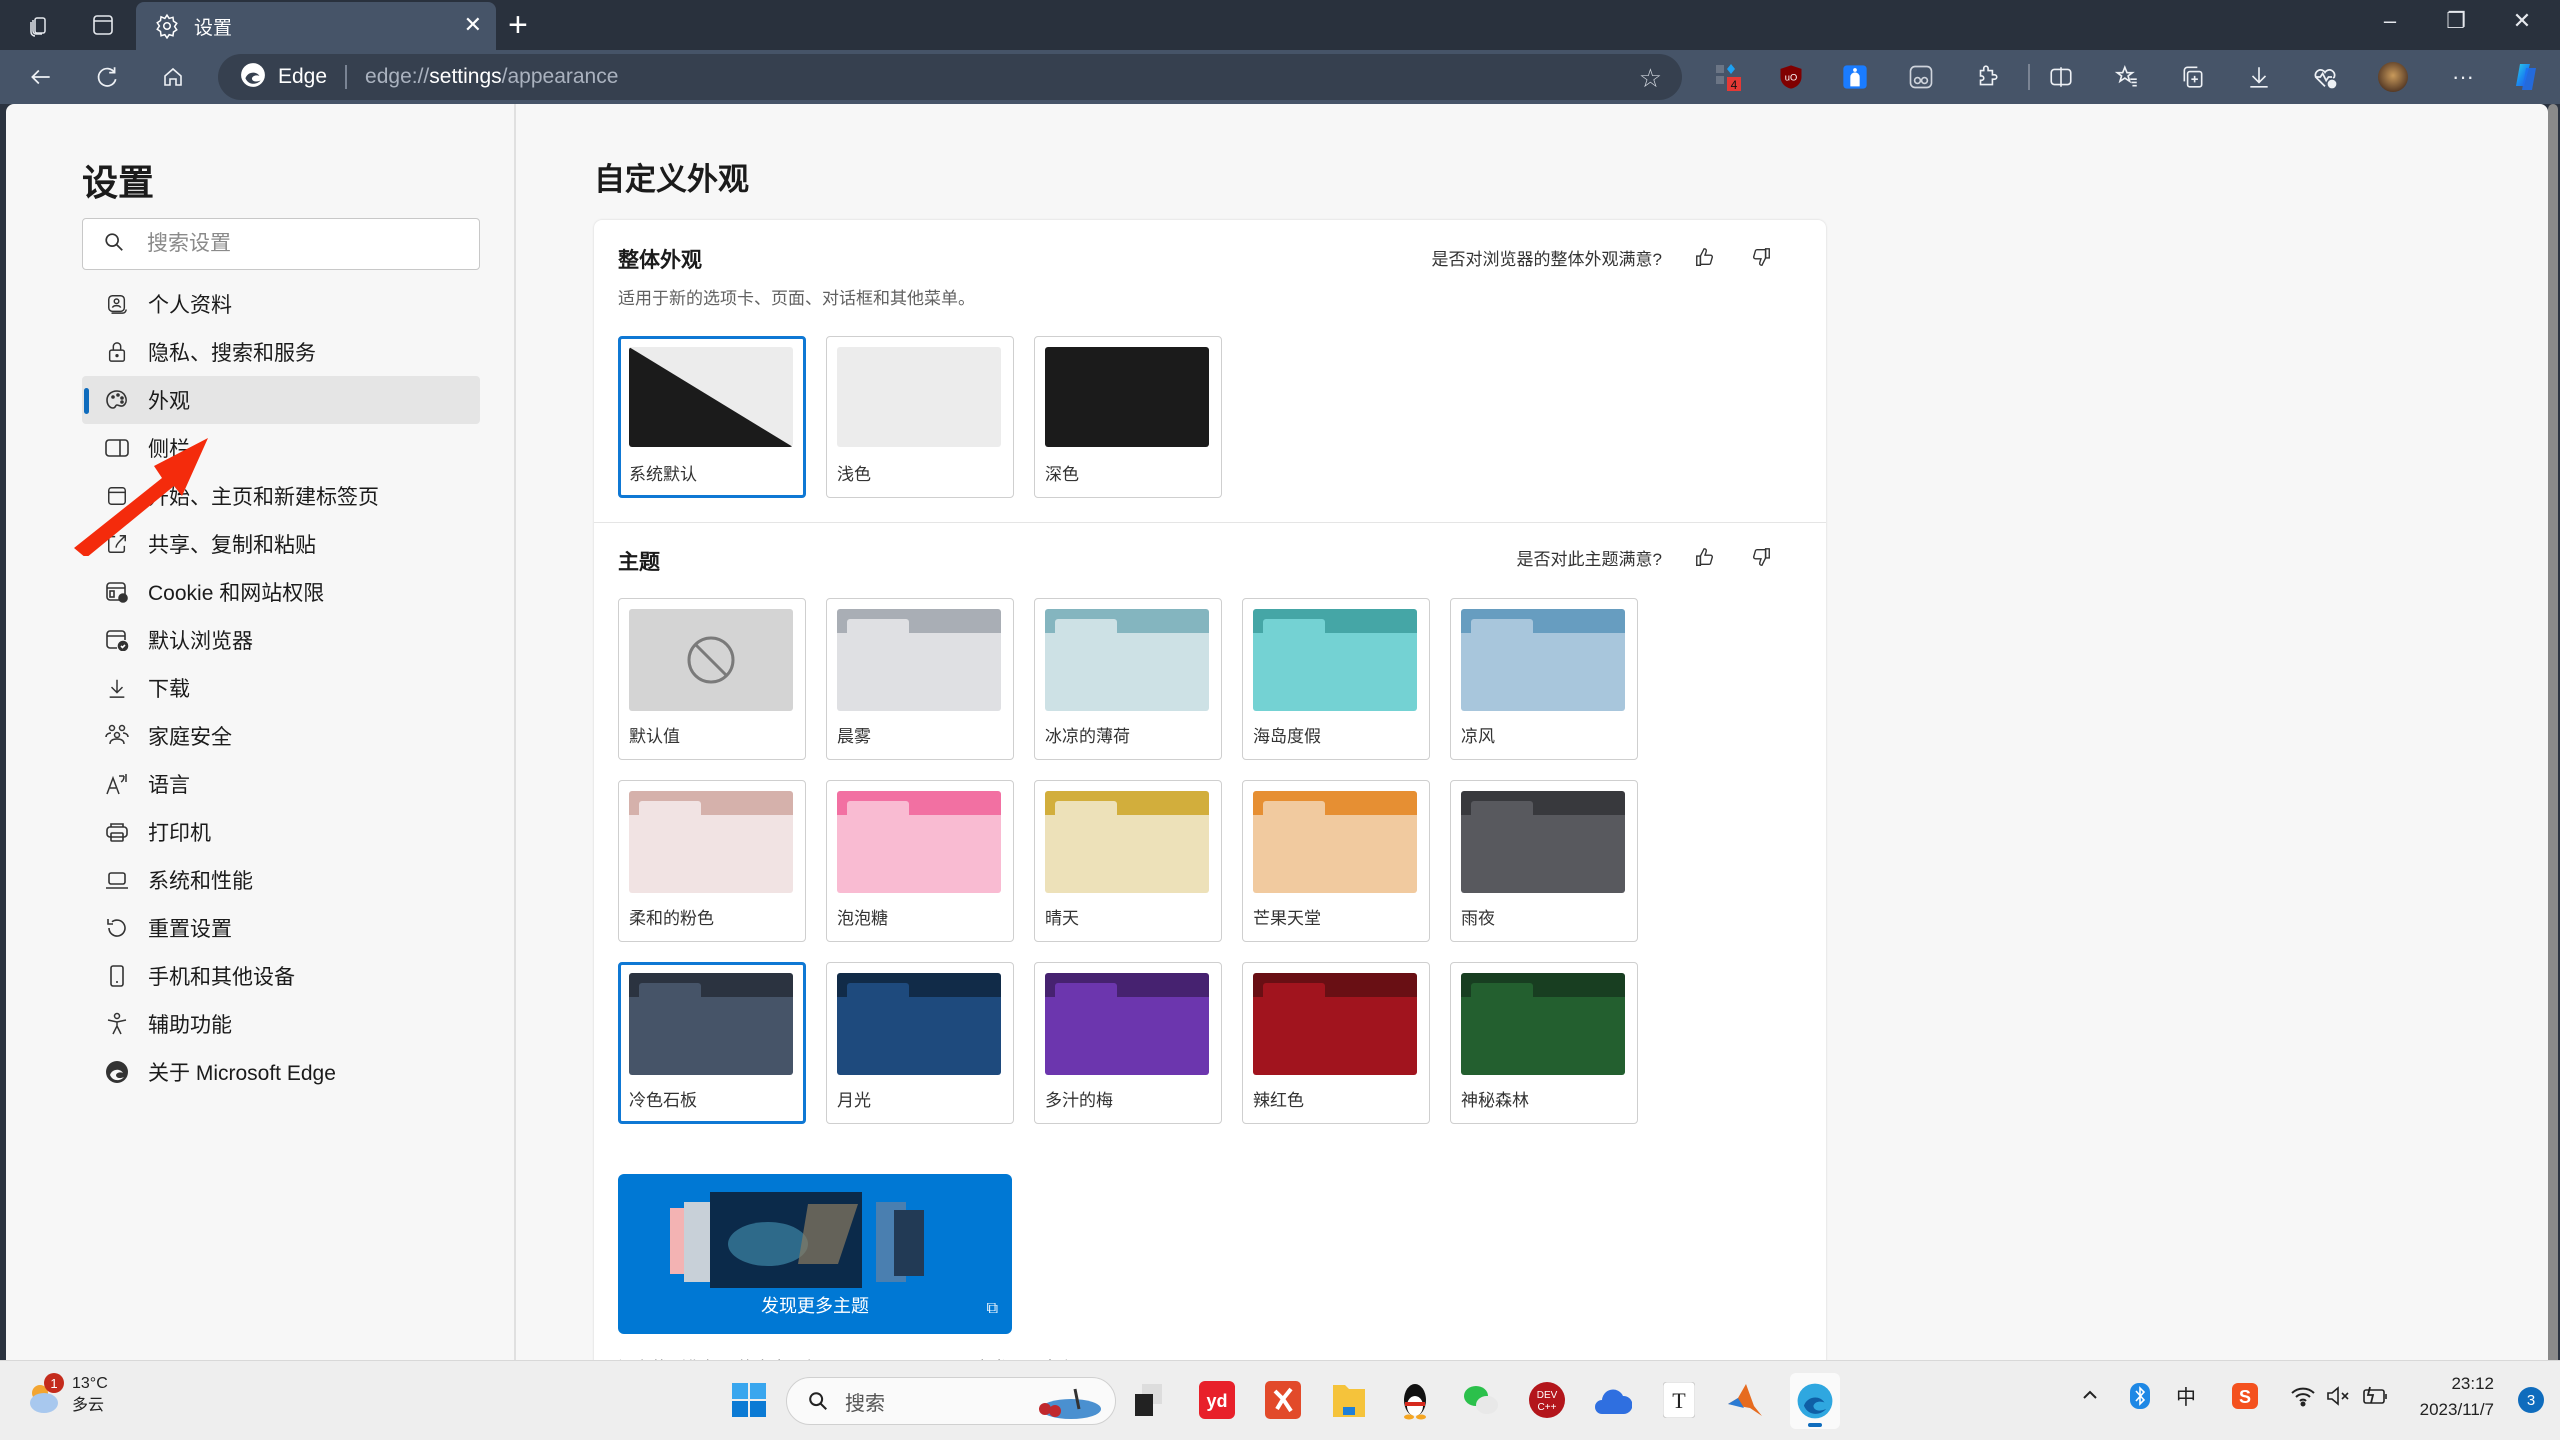  I want to click on theme-option: 泡泡糖, so click(920, 861).